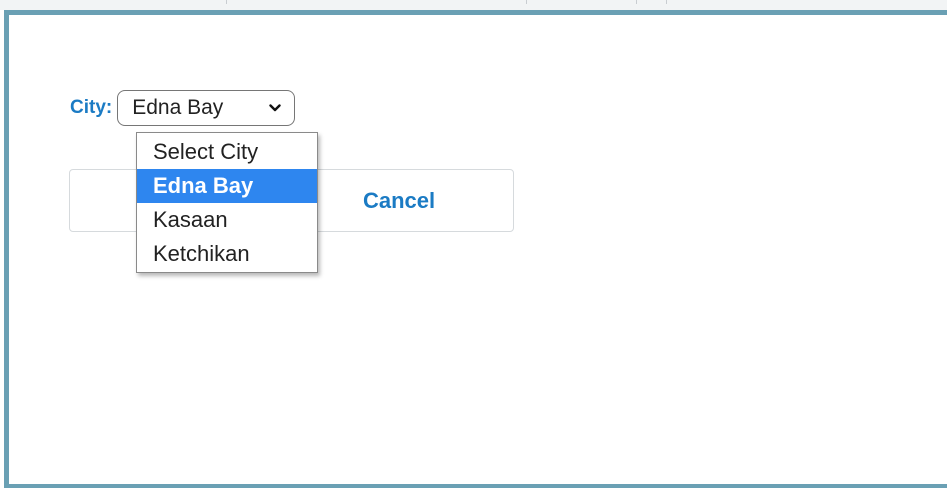  I want to click on city-field-row: City: Edna Bay, so click(183, 108).